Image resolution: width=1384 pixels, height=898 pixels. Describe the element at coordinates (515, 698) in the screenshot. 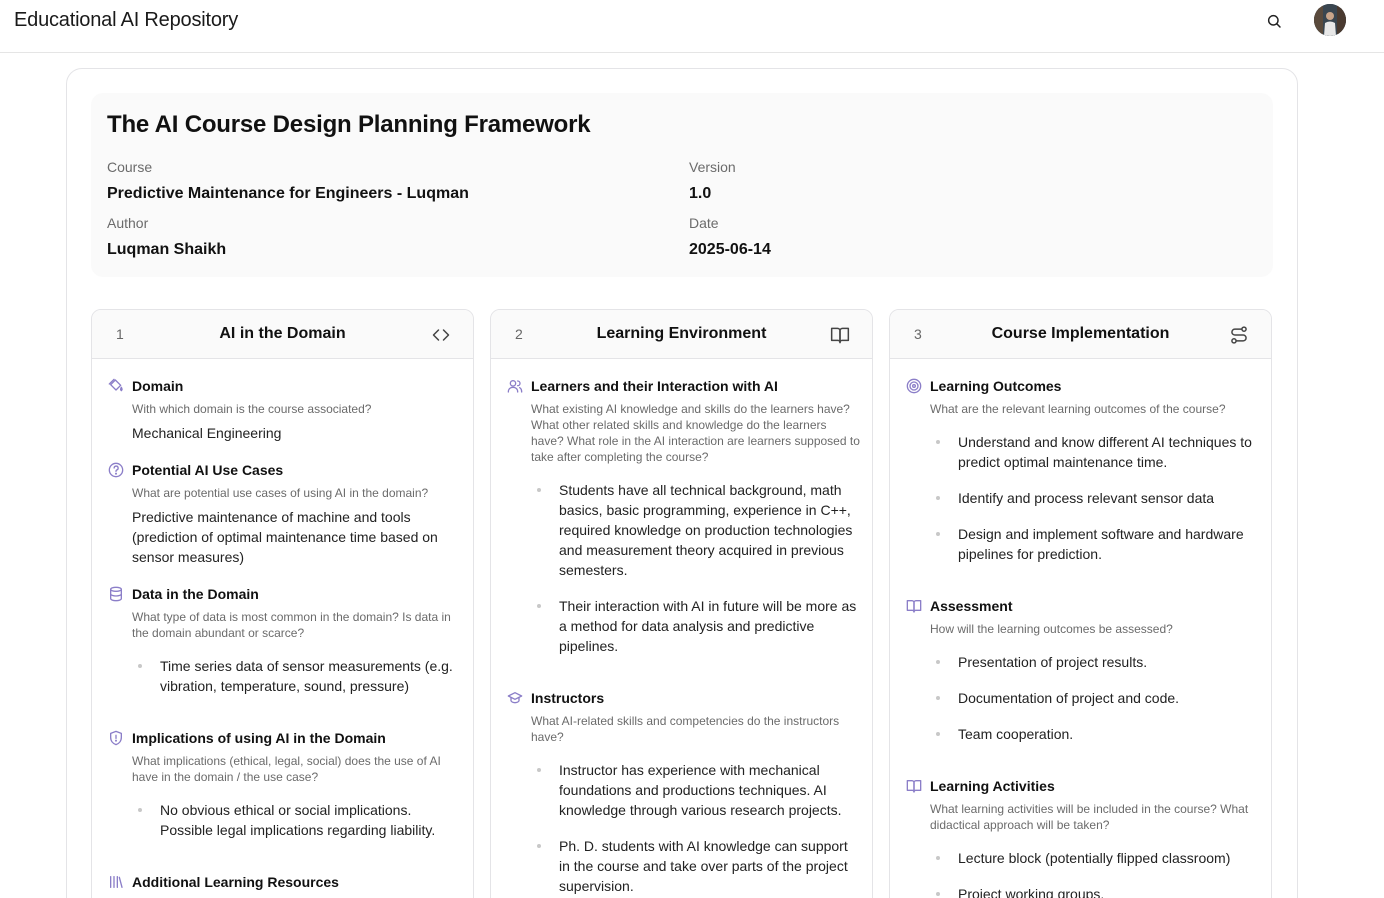

I see `graduation-cap-icon` at that location.